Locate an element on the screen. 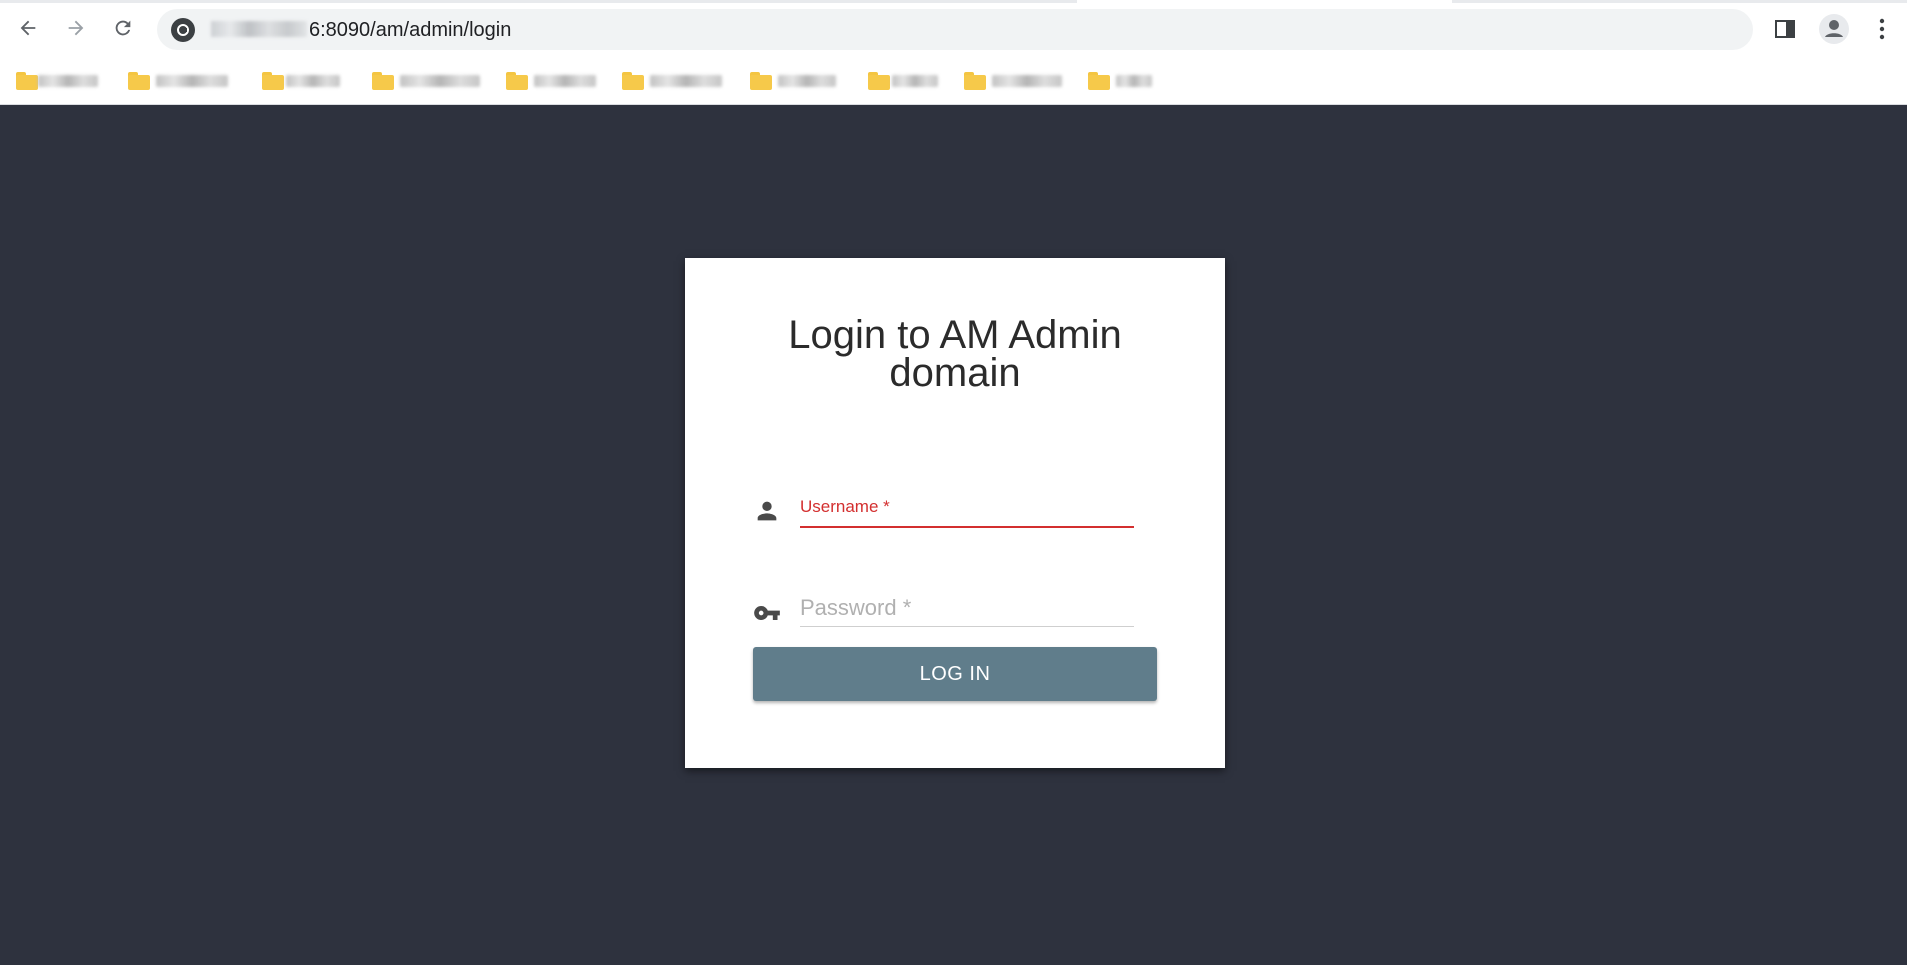 The height and width of the screenshot is (965, 1907). username-label: Username * is located at coordinates (845, 506).